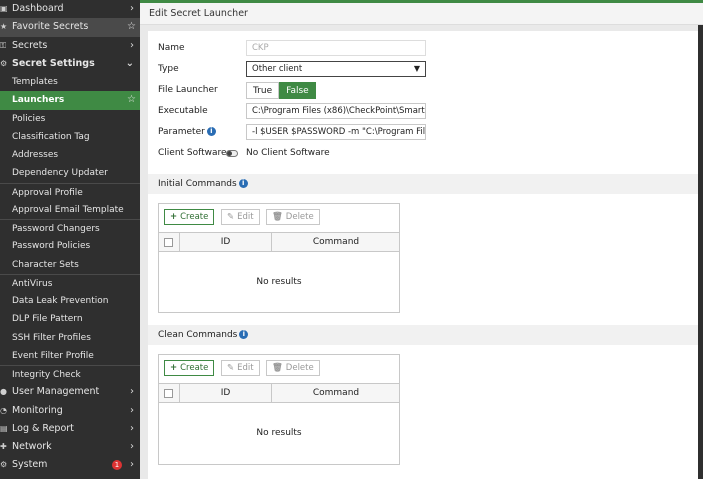  I want to click on nav-label: Templates, so click(35, 82).